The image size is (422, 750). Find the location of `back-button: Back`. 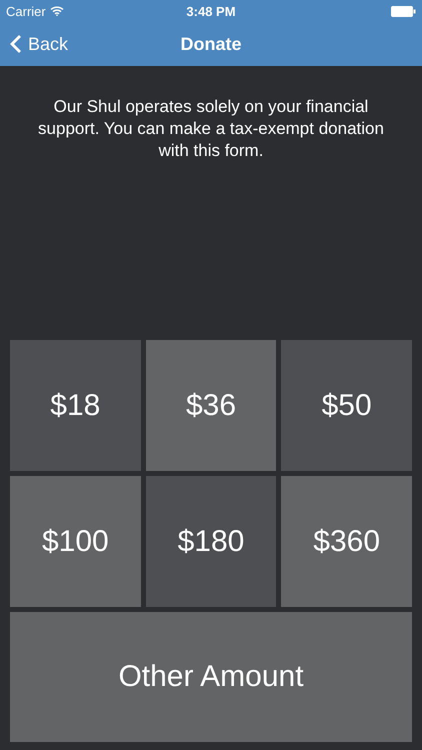

back-button: Back is located at coordinates (39, 44).